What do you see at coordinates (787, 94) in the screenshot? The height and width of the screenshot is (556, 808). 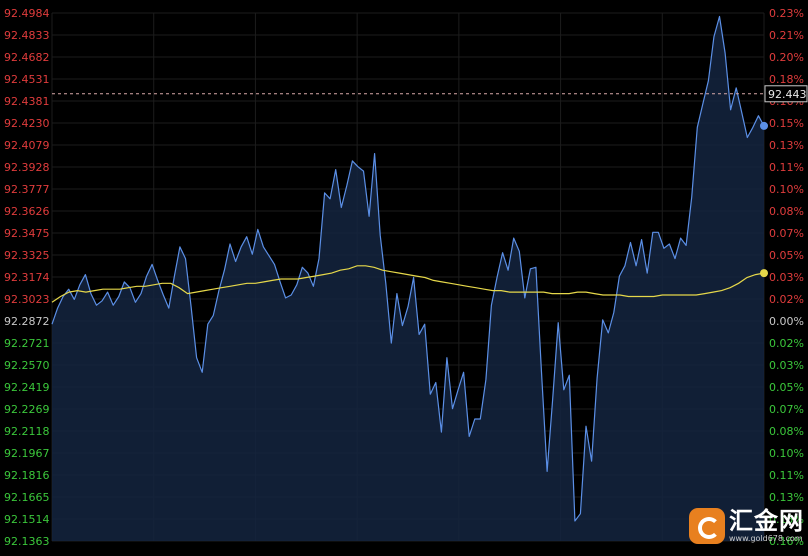 I see `current-price-label: 92.443` at bounding box center [787, 94].